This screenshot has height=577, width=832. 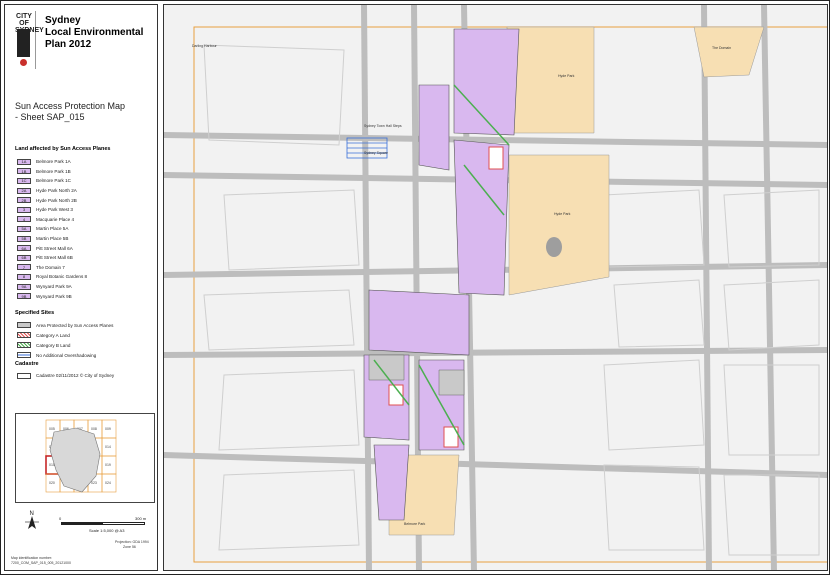 I want to click on title-line: Sydney, so click(x=63, y=20).